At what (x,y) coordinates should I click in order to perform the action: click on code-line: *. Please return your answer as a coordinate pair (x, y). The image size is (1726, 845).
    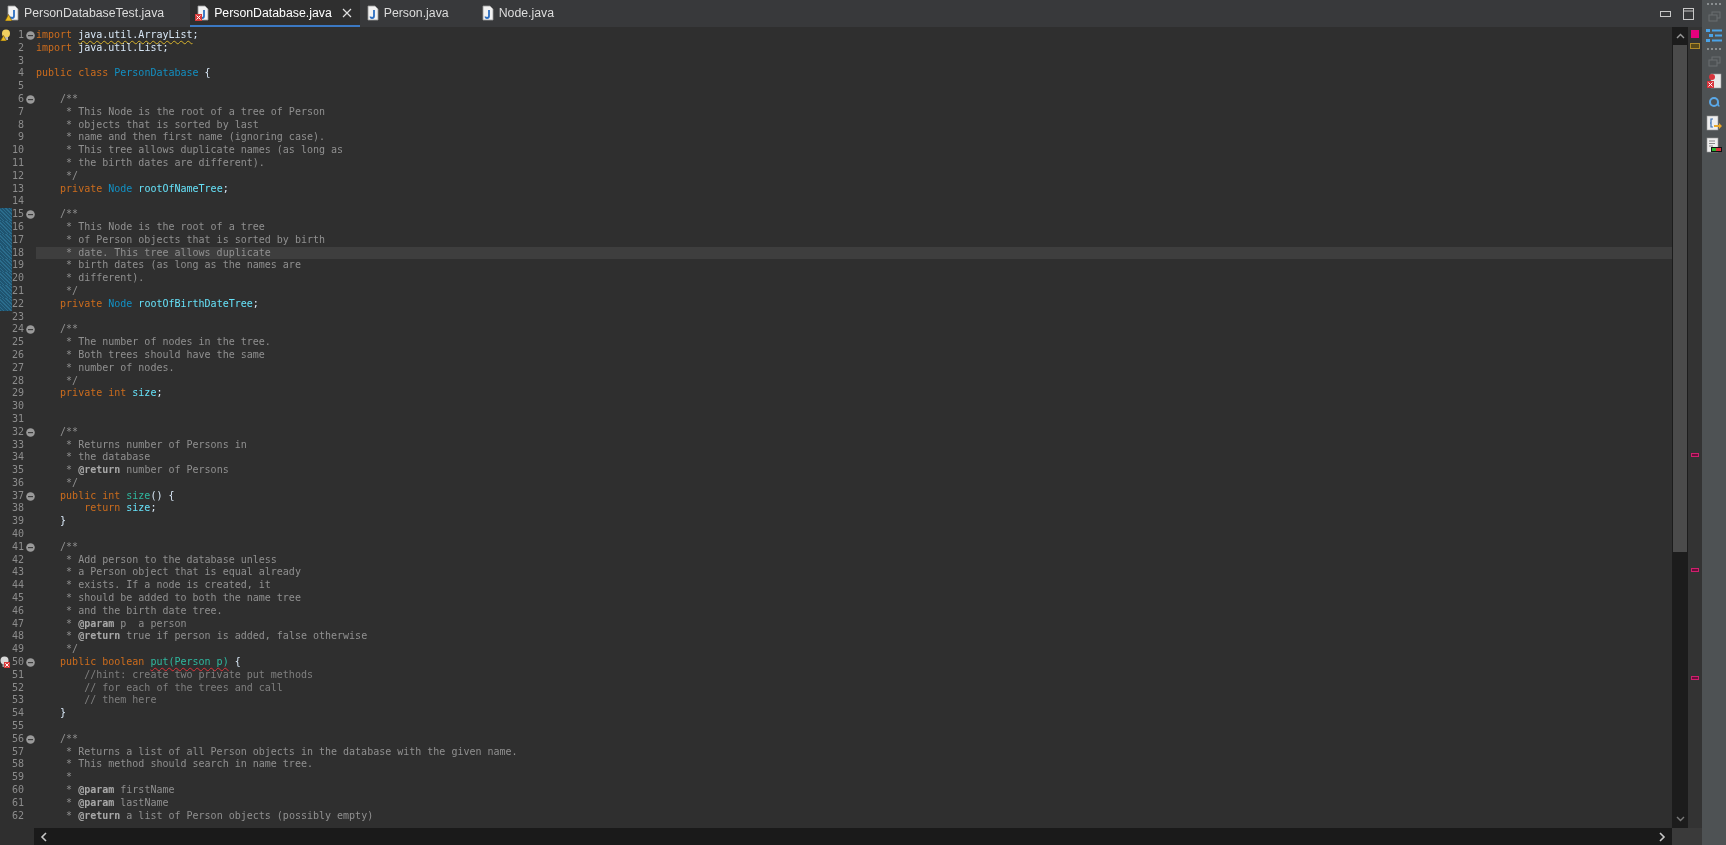
    Looking at the image, I should click on (69, 777).